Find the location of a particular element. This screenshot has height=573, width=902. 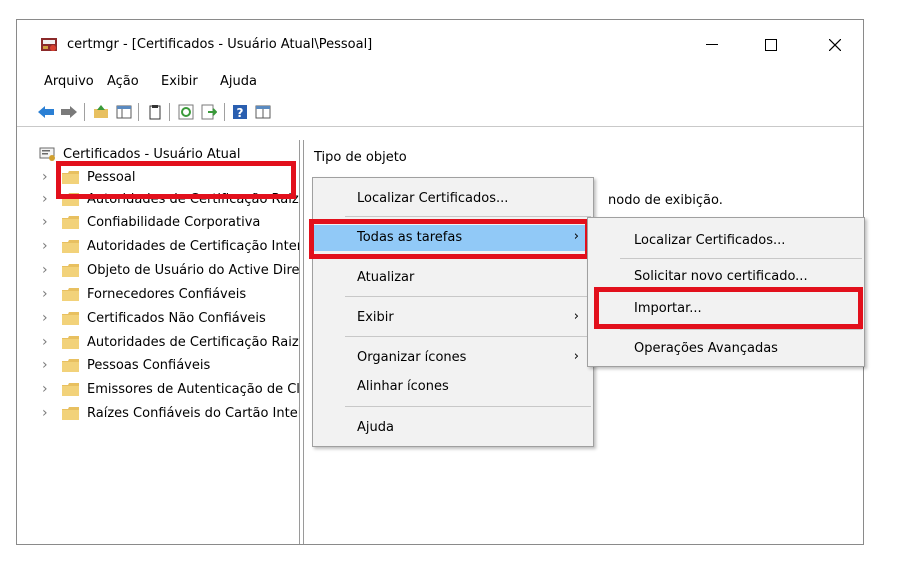

ctx-item-label: Exibir is located at coordinates (375, 317).